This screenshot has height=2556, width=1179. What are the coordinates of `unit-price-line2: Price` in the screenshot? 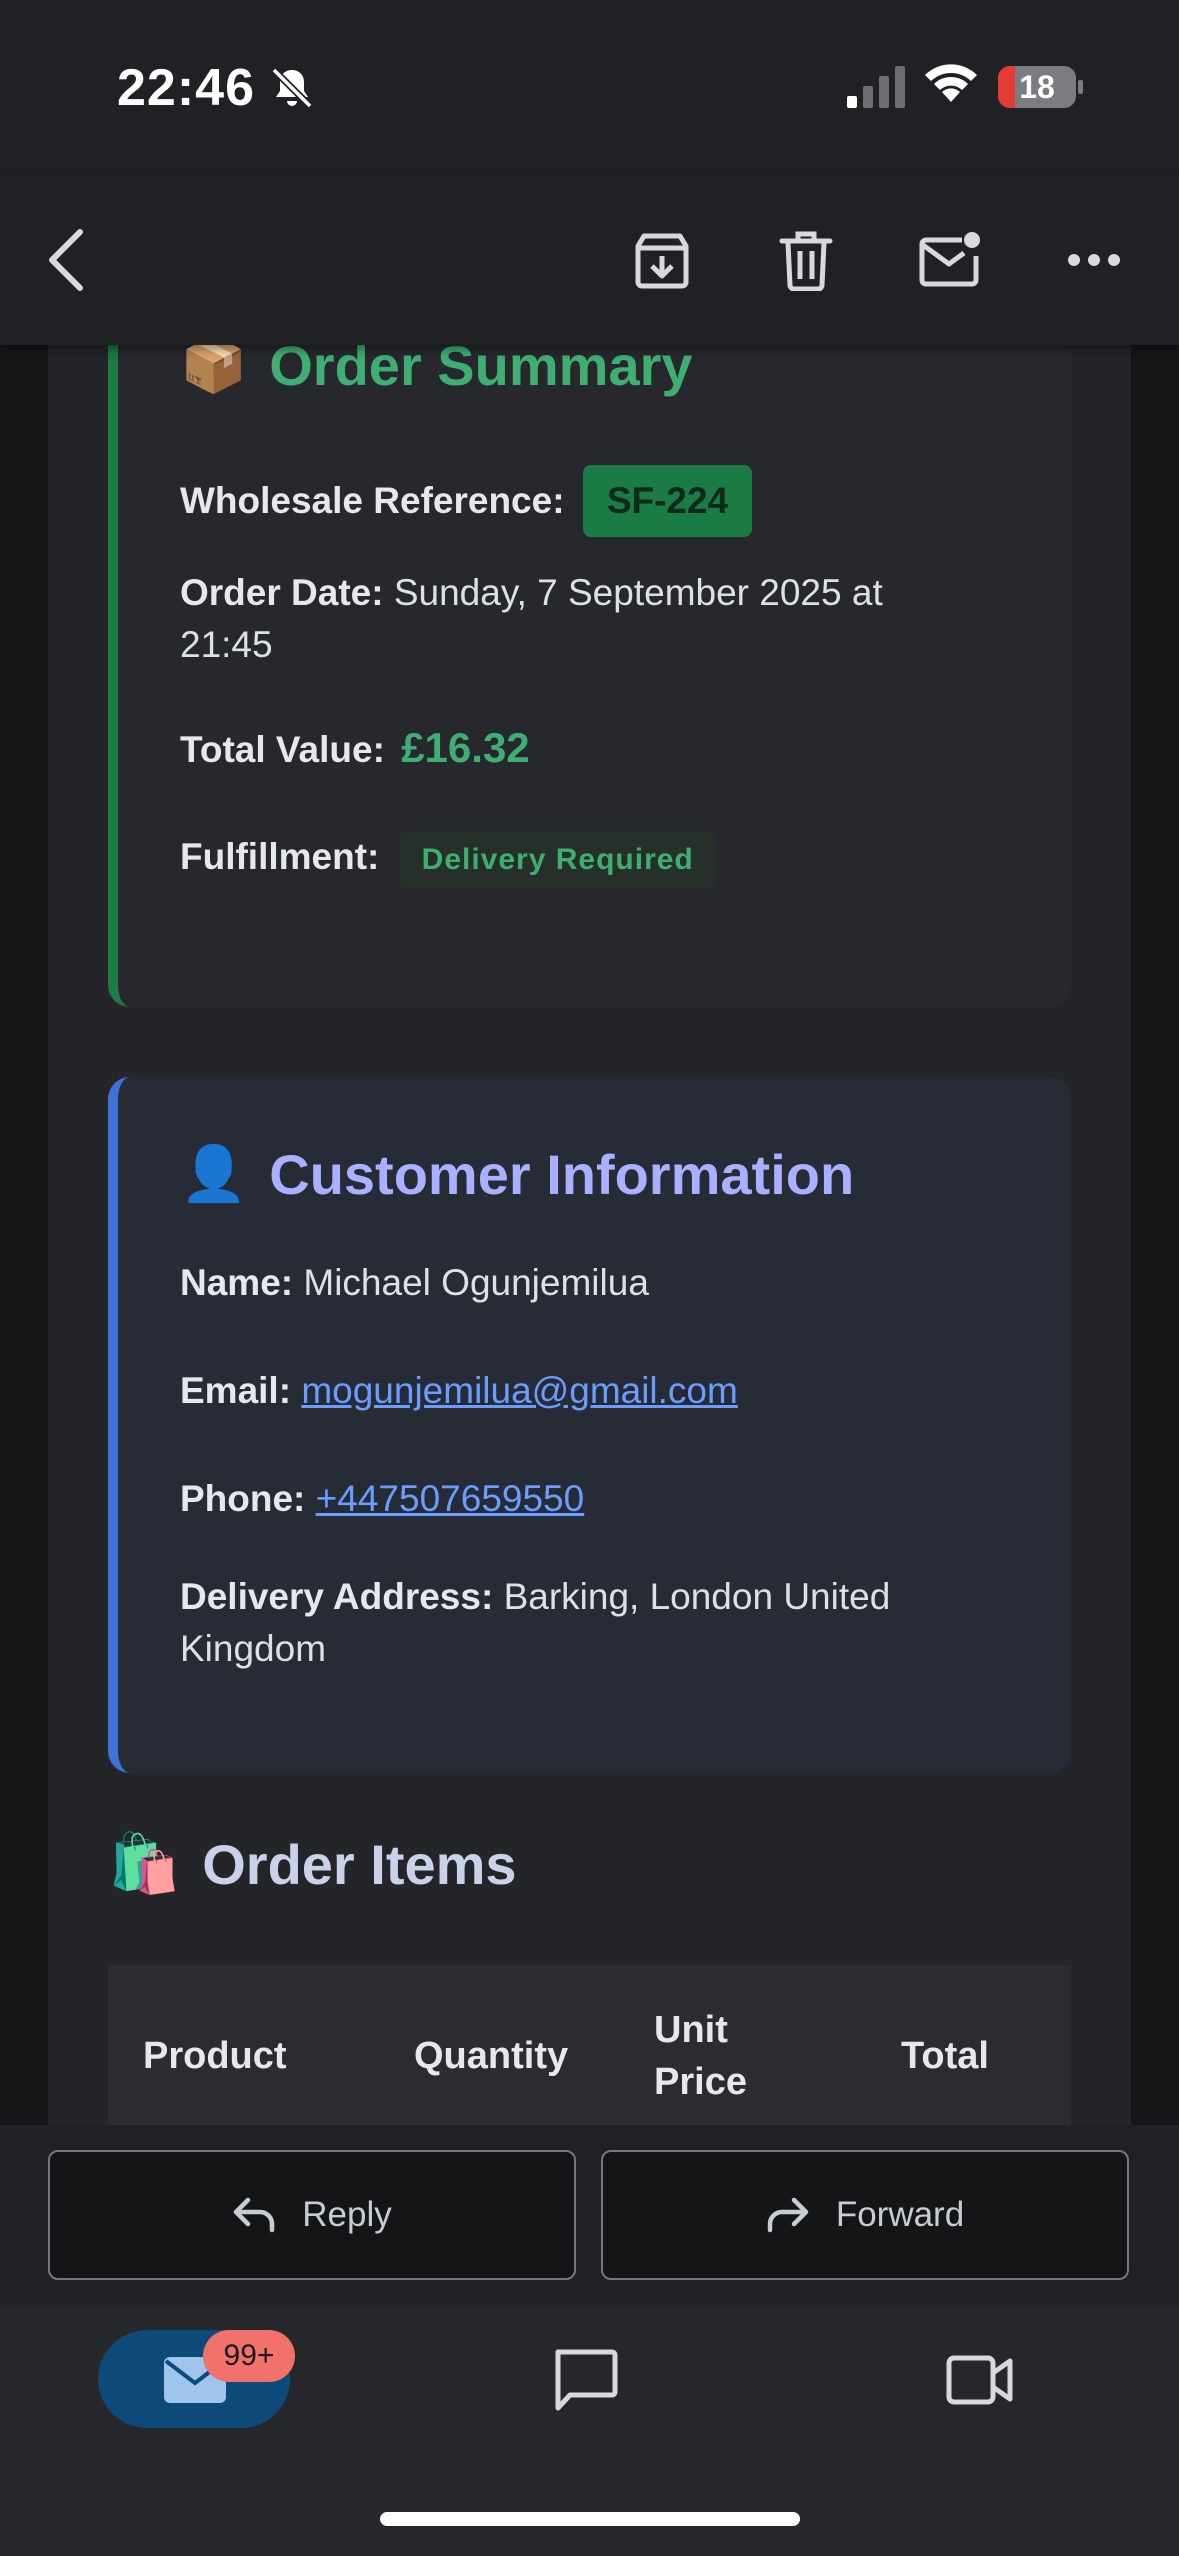 It's located at (700, 2082).